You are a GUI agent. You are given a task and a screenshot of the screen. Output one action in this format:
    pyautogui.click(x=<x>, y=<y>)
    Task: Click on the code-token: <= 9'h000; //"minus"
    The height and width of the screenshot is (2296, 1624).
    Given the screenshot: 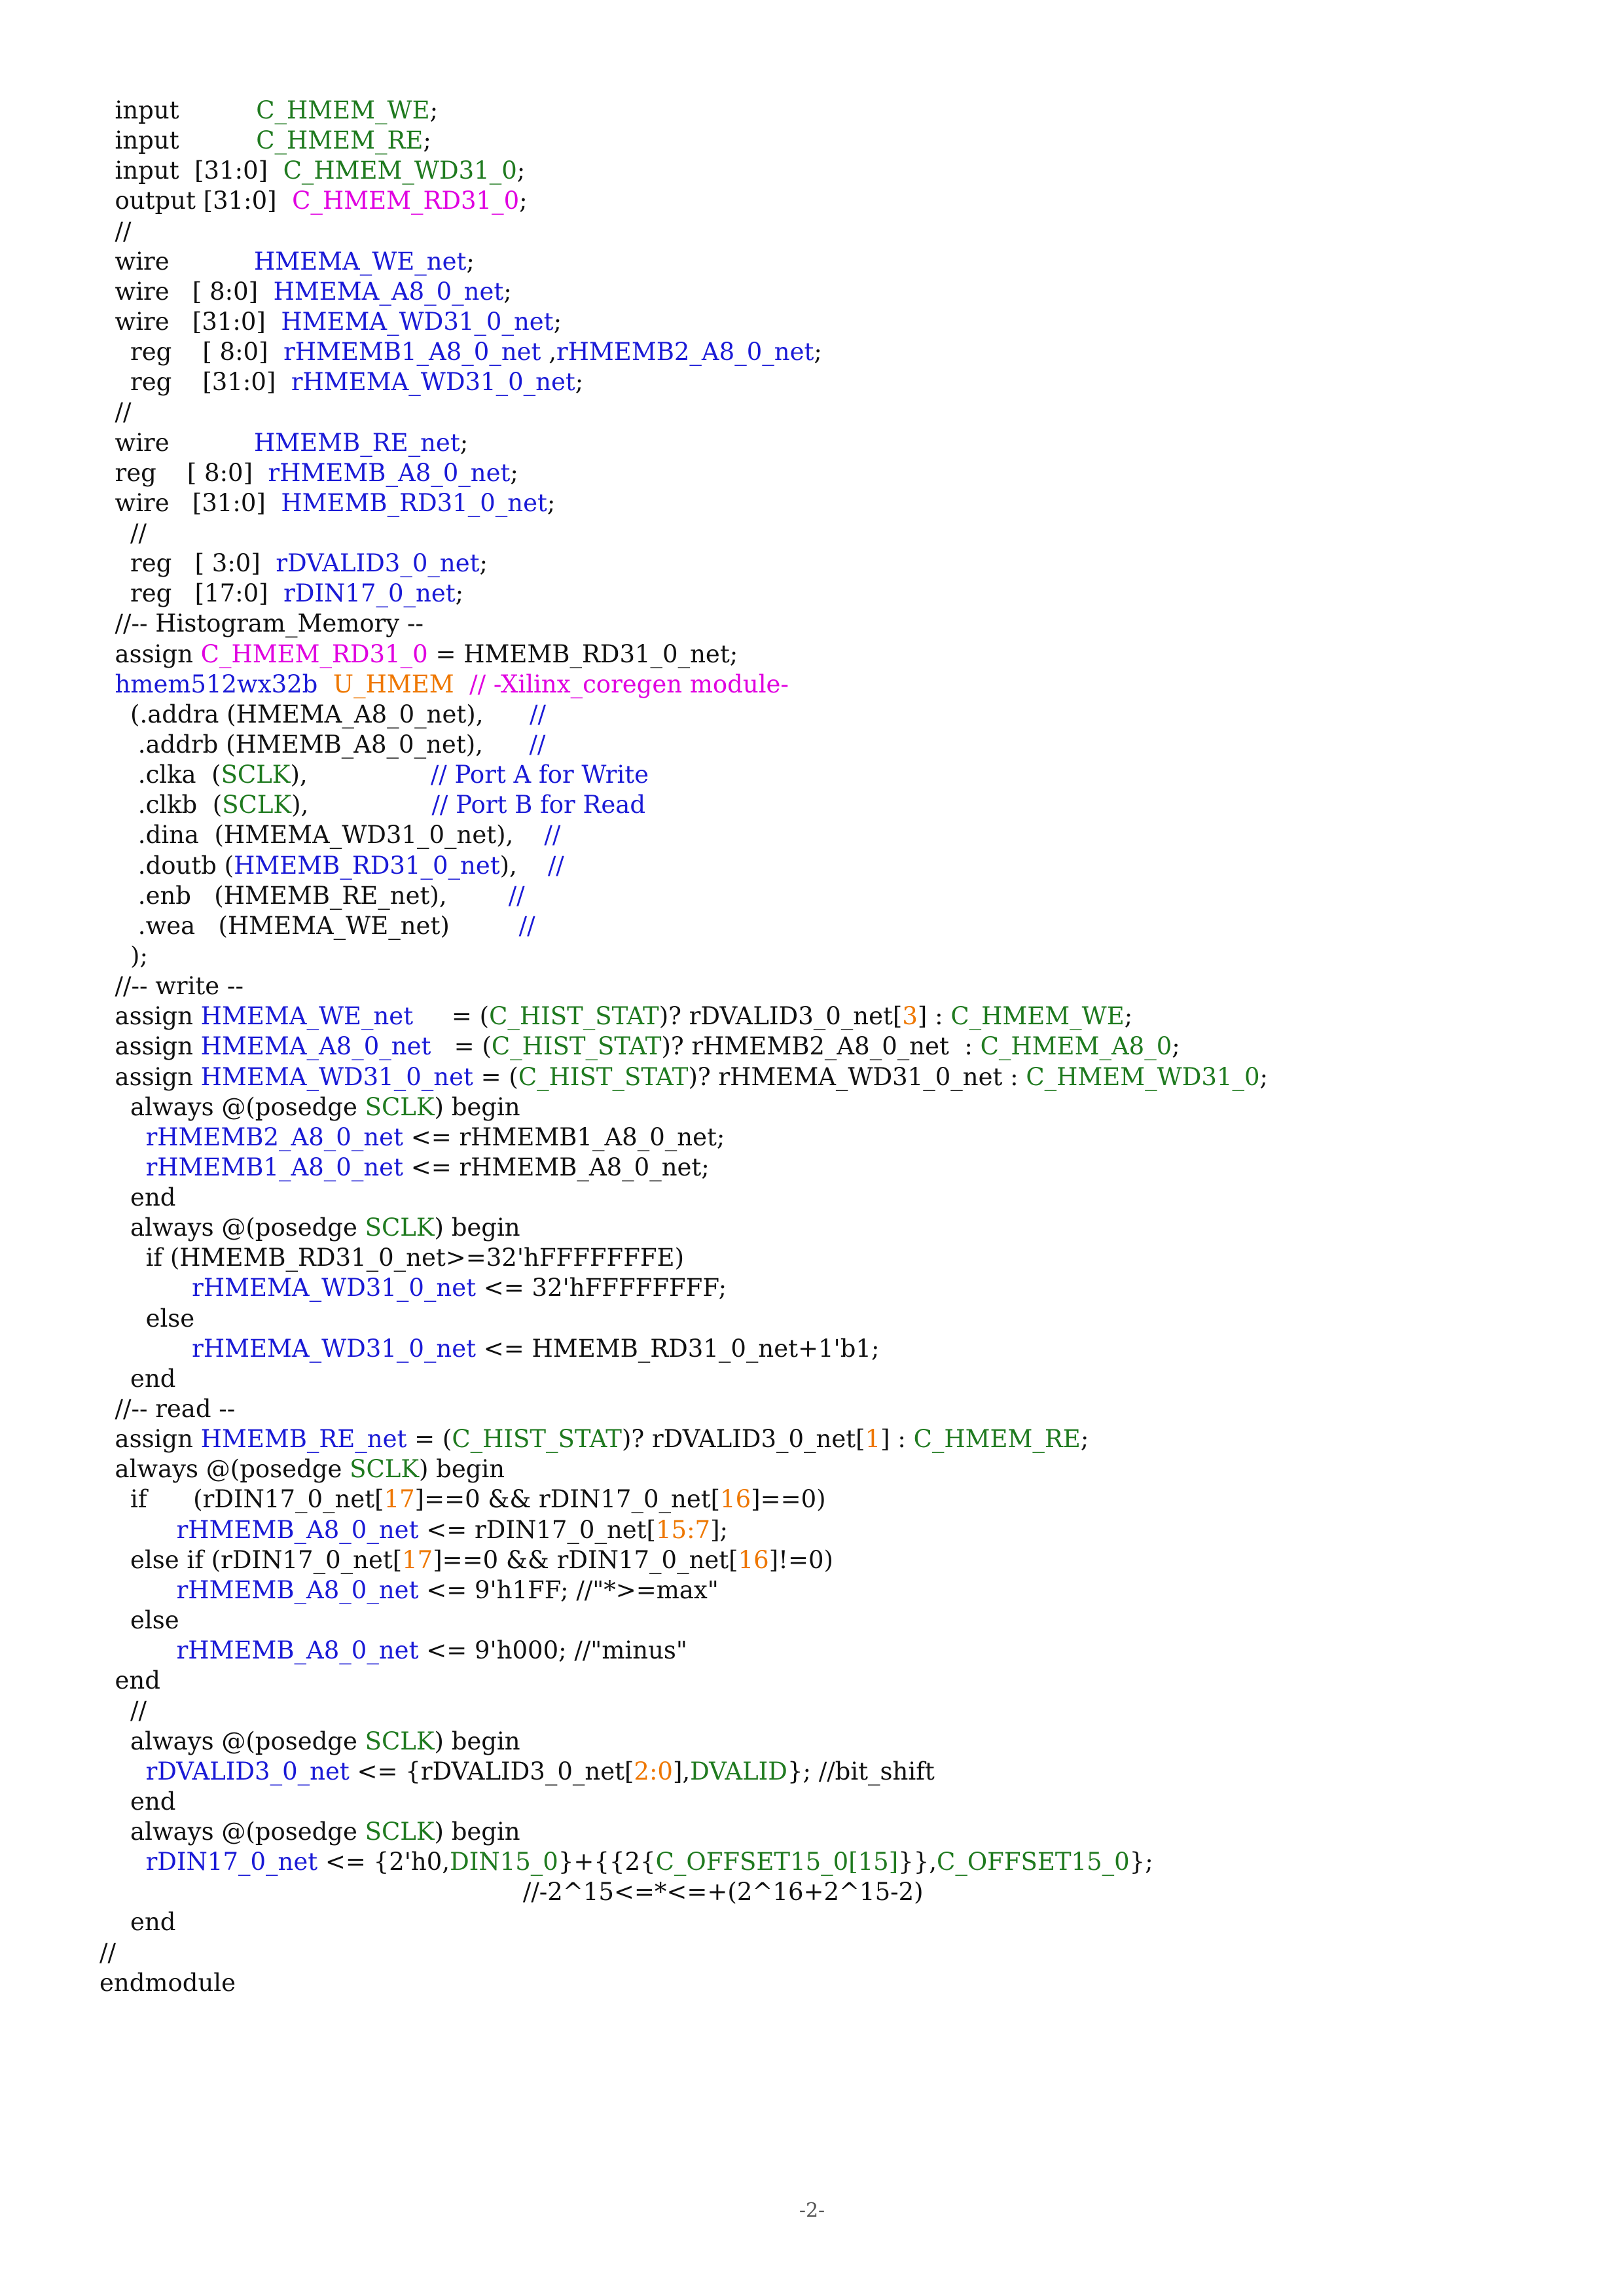 What is the action you would take?
    pyautogui.click(x=552, y=1650)
    